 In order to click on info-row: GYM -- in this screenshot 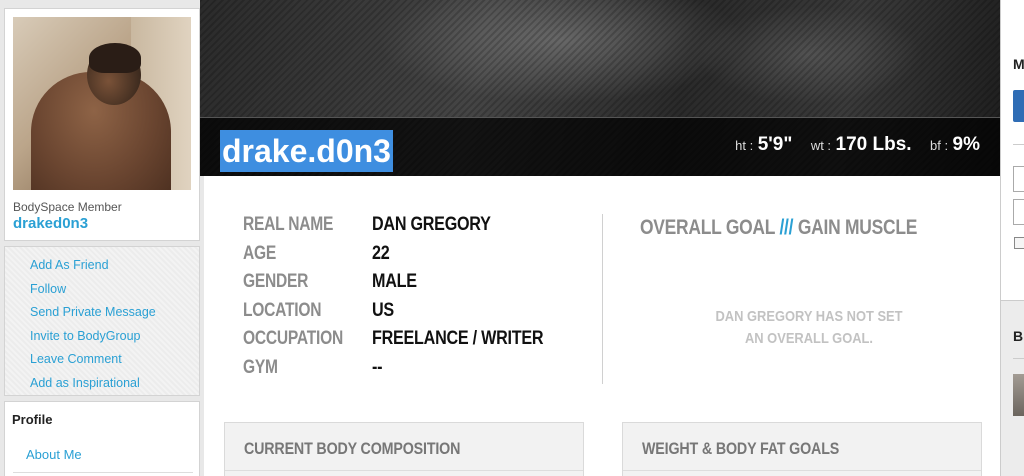, I will do `click(313, 367)`.